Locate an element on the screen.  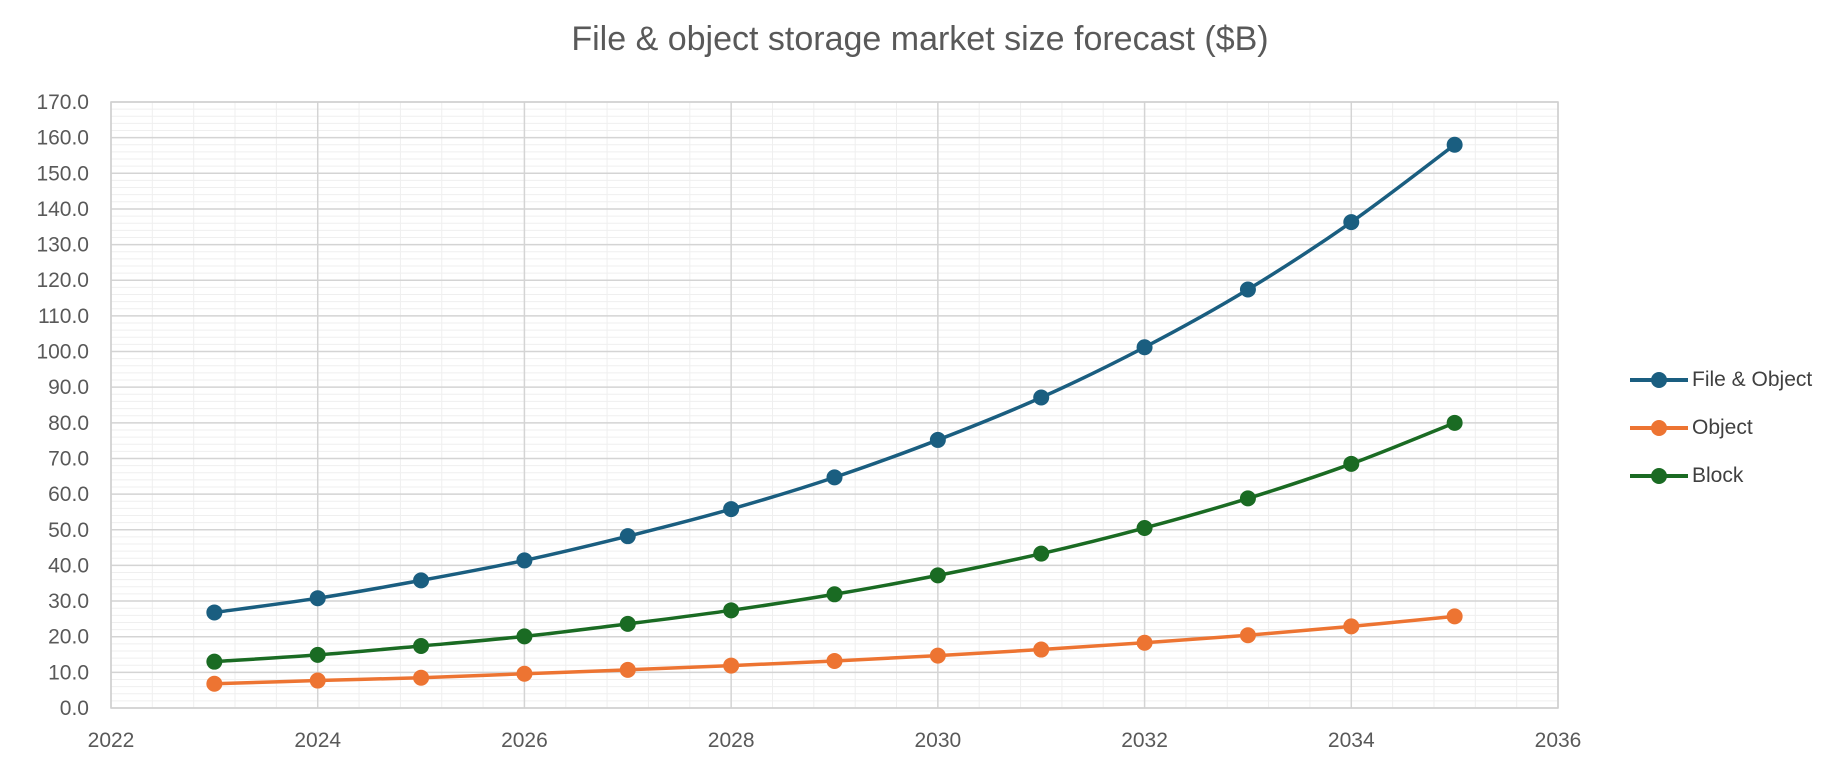
legend-label: File & Object is located at coordinates (1752, 379).